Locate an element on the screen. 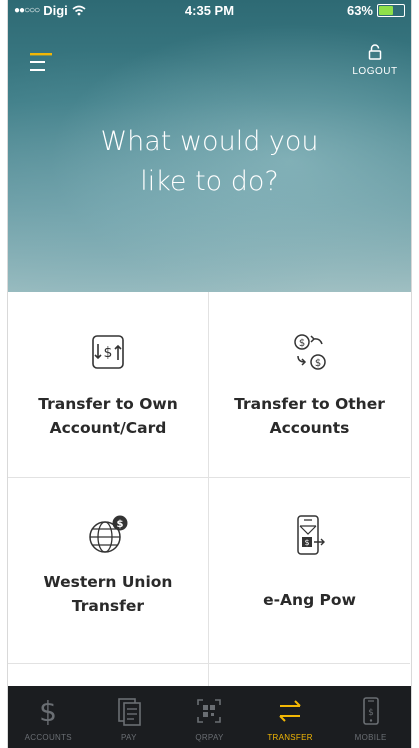  globe-dollar-icon: $ is located at coordinates (108, 534).